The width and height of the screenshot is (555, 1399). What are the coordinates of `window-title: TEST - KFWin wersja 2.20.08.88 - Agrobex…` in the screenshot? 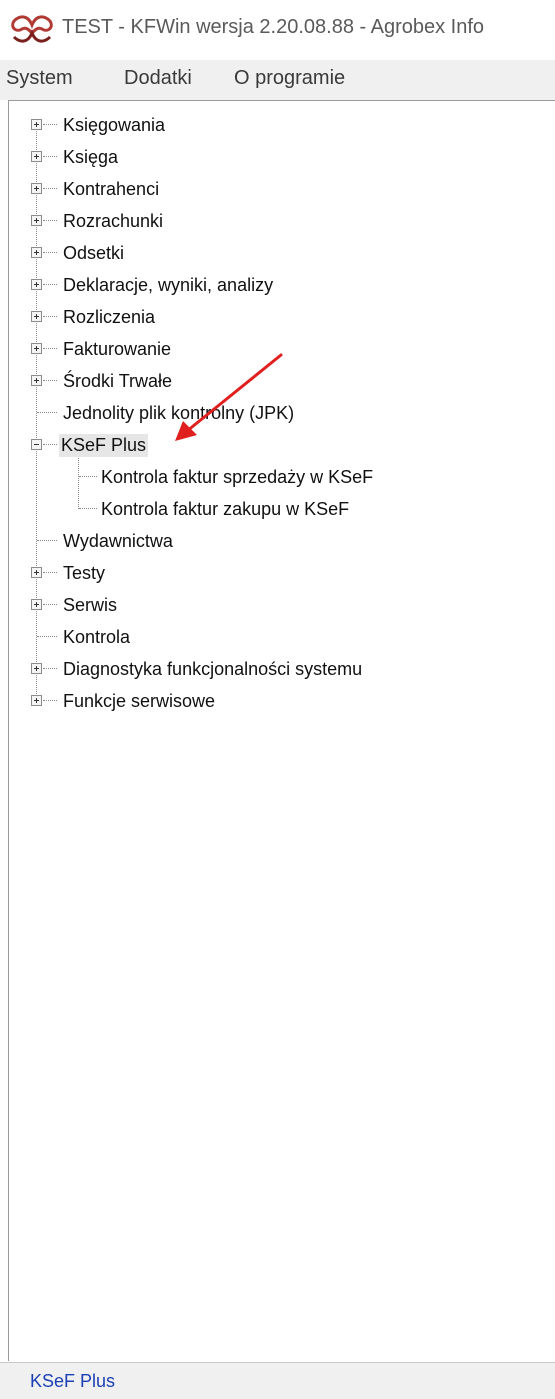 It's located at (273, 27).